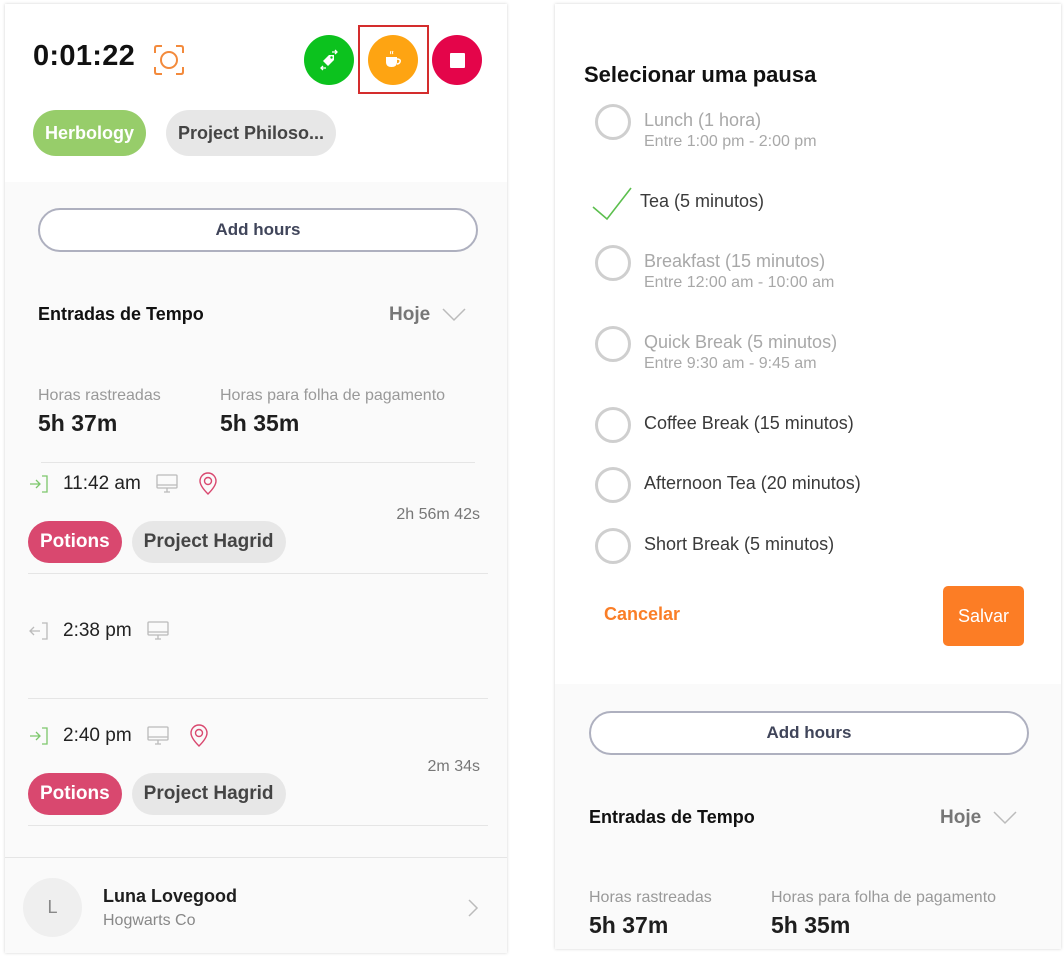  I want to click on option-window: Entre 9:30 am - 9:45 am, so click(730, 363).